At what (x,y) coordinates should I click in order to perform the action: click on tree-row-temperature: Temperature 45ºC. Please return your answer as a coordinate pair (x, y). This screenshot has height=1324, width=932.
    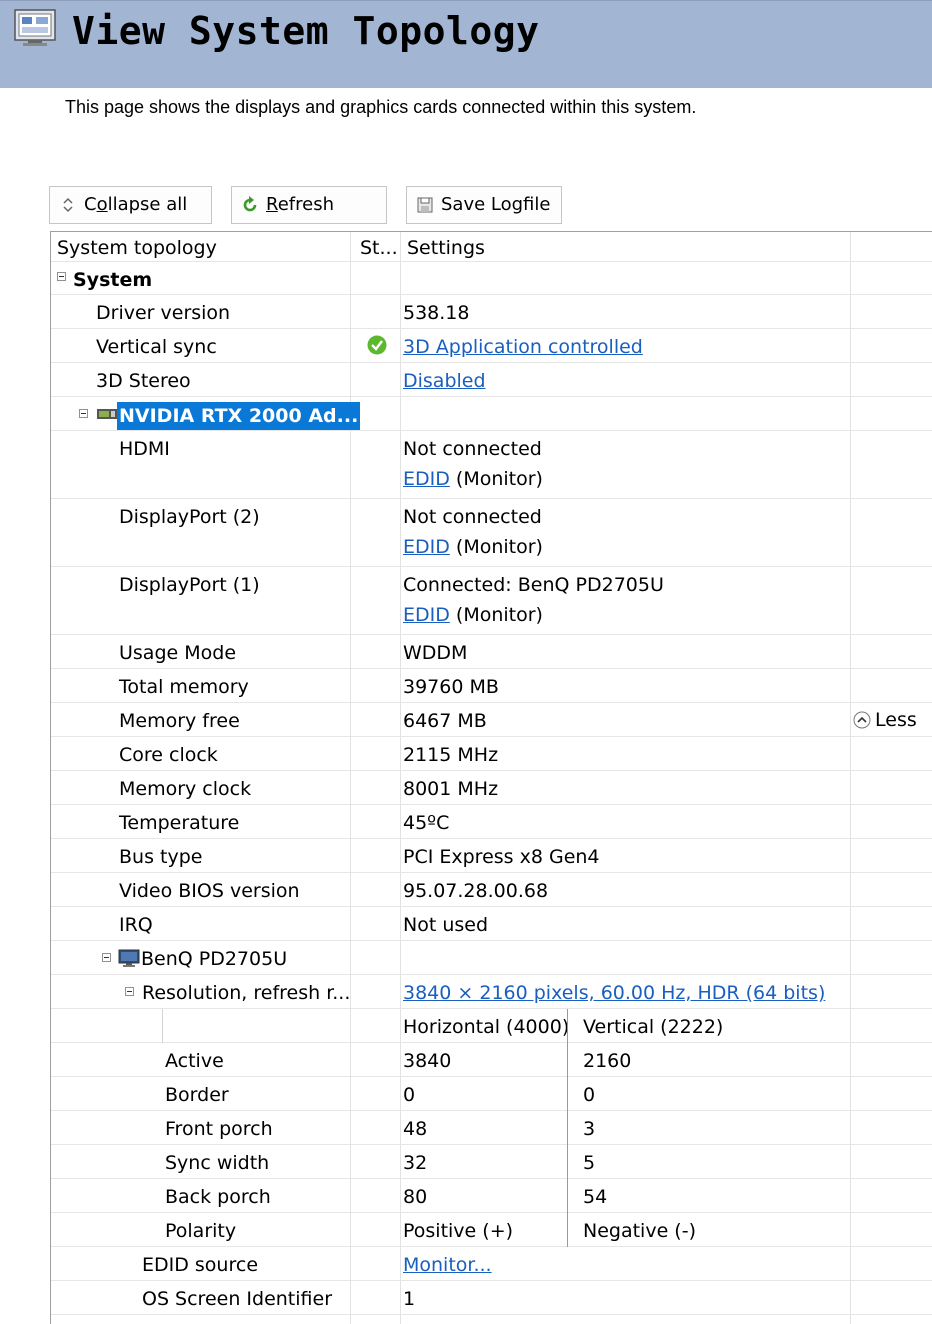
    Looking at the image, I should click on (491, 822).